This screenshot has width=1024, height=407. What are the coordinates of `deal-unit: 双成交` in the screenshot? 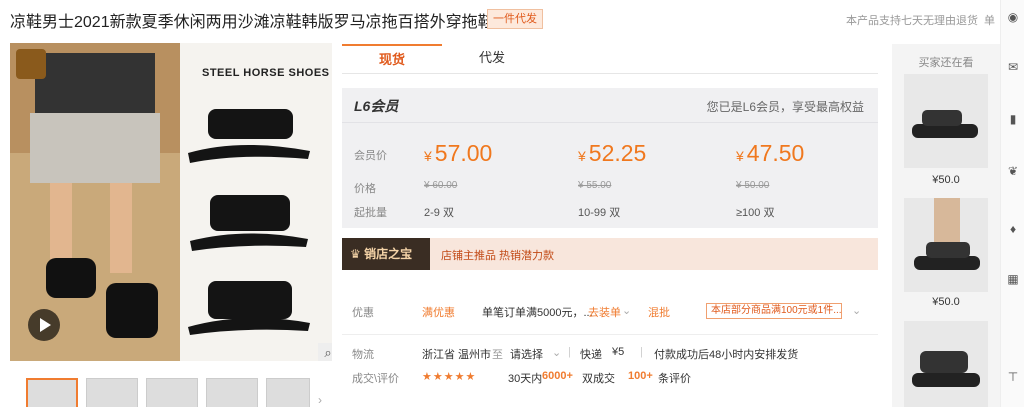 It's located at (598, 379).